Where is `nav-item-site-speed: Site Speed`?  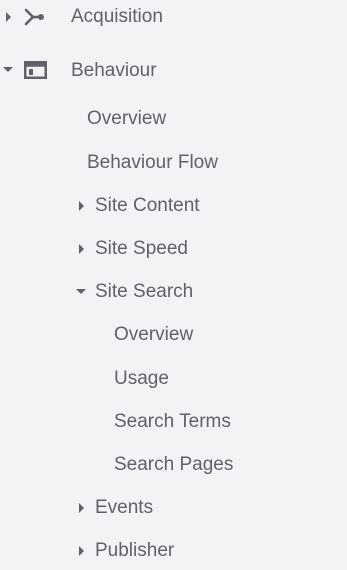 nav-item-site-speed: Site Speed is located at coordinates (173, 252).